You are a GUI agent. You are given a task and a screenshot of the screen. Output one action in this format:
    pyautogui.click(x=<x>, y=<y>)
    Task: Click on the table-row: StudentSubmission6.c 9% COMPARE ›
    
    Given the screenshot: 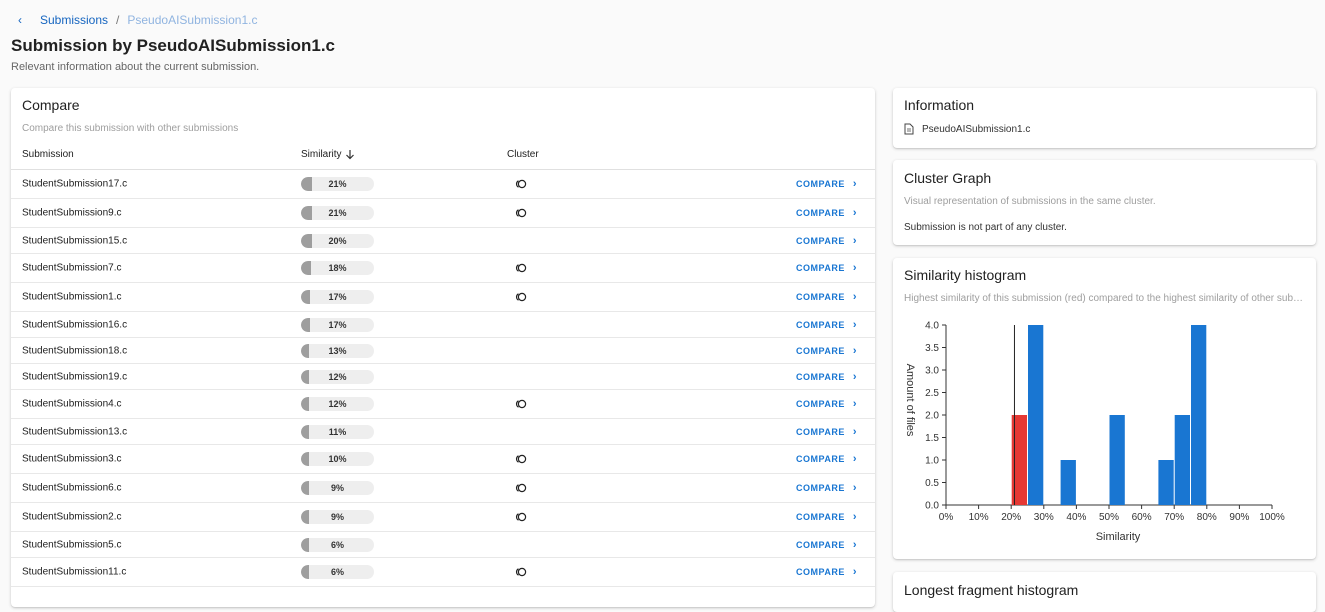 What is the action you would take?
    pyautogui.click(x=443, y=488)
    